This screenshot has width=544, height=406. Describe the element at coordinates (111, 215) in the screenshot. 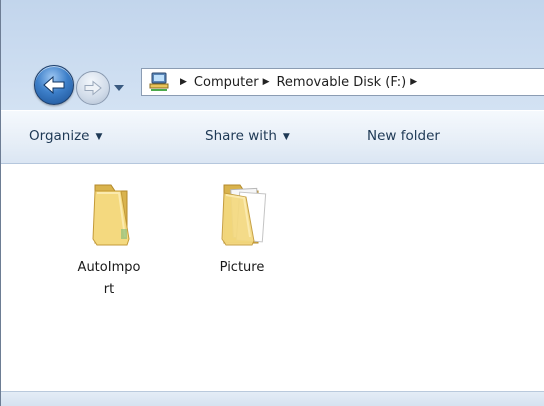

I see `folder-icon` at that location.